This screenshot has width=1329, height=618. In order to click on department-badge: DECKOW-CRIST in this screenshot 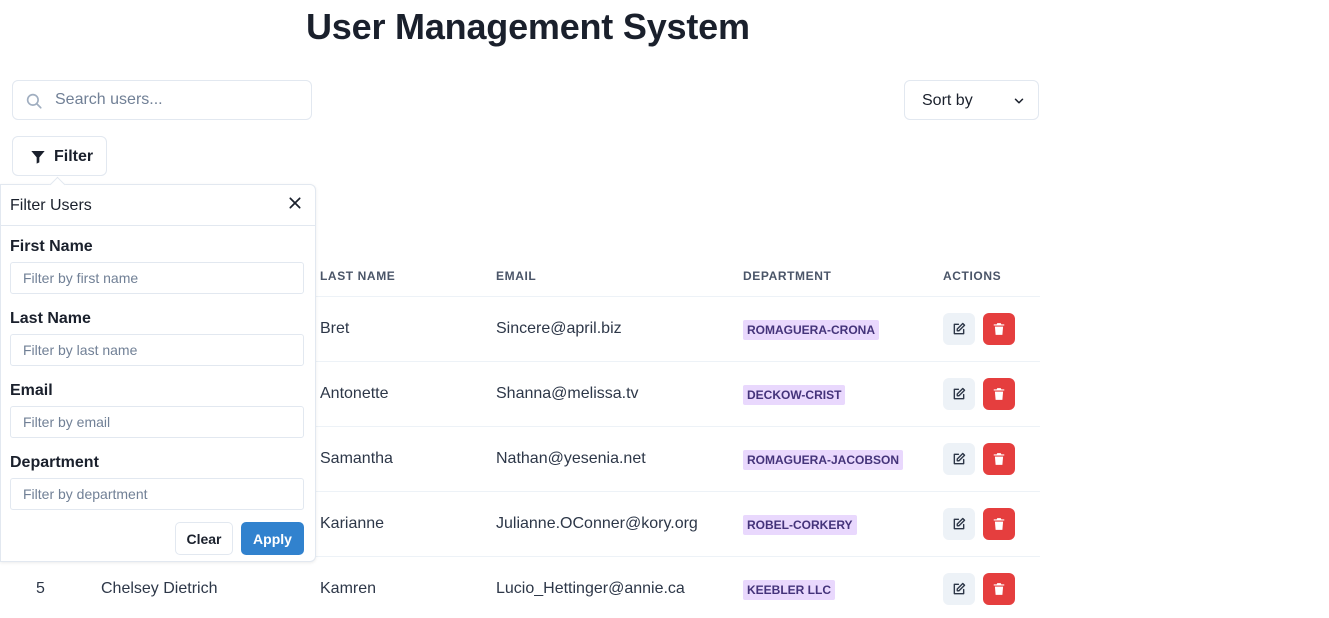, I will do `click(794, 395)`.